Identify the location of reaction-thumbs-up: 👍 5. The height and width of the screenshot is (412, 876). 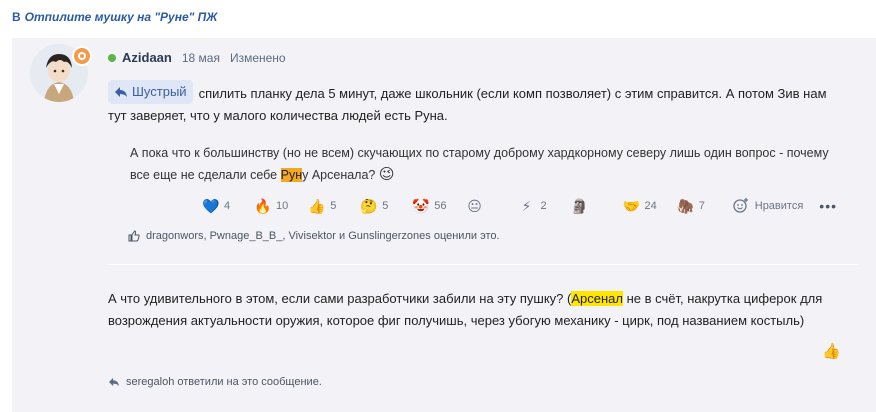
(324, 206).